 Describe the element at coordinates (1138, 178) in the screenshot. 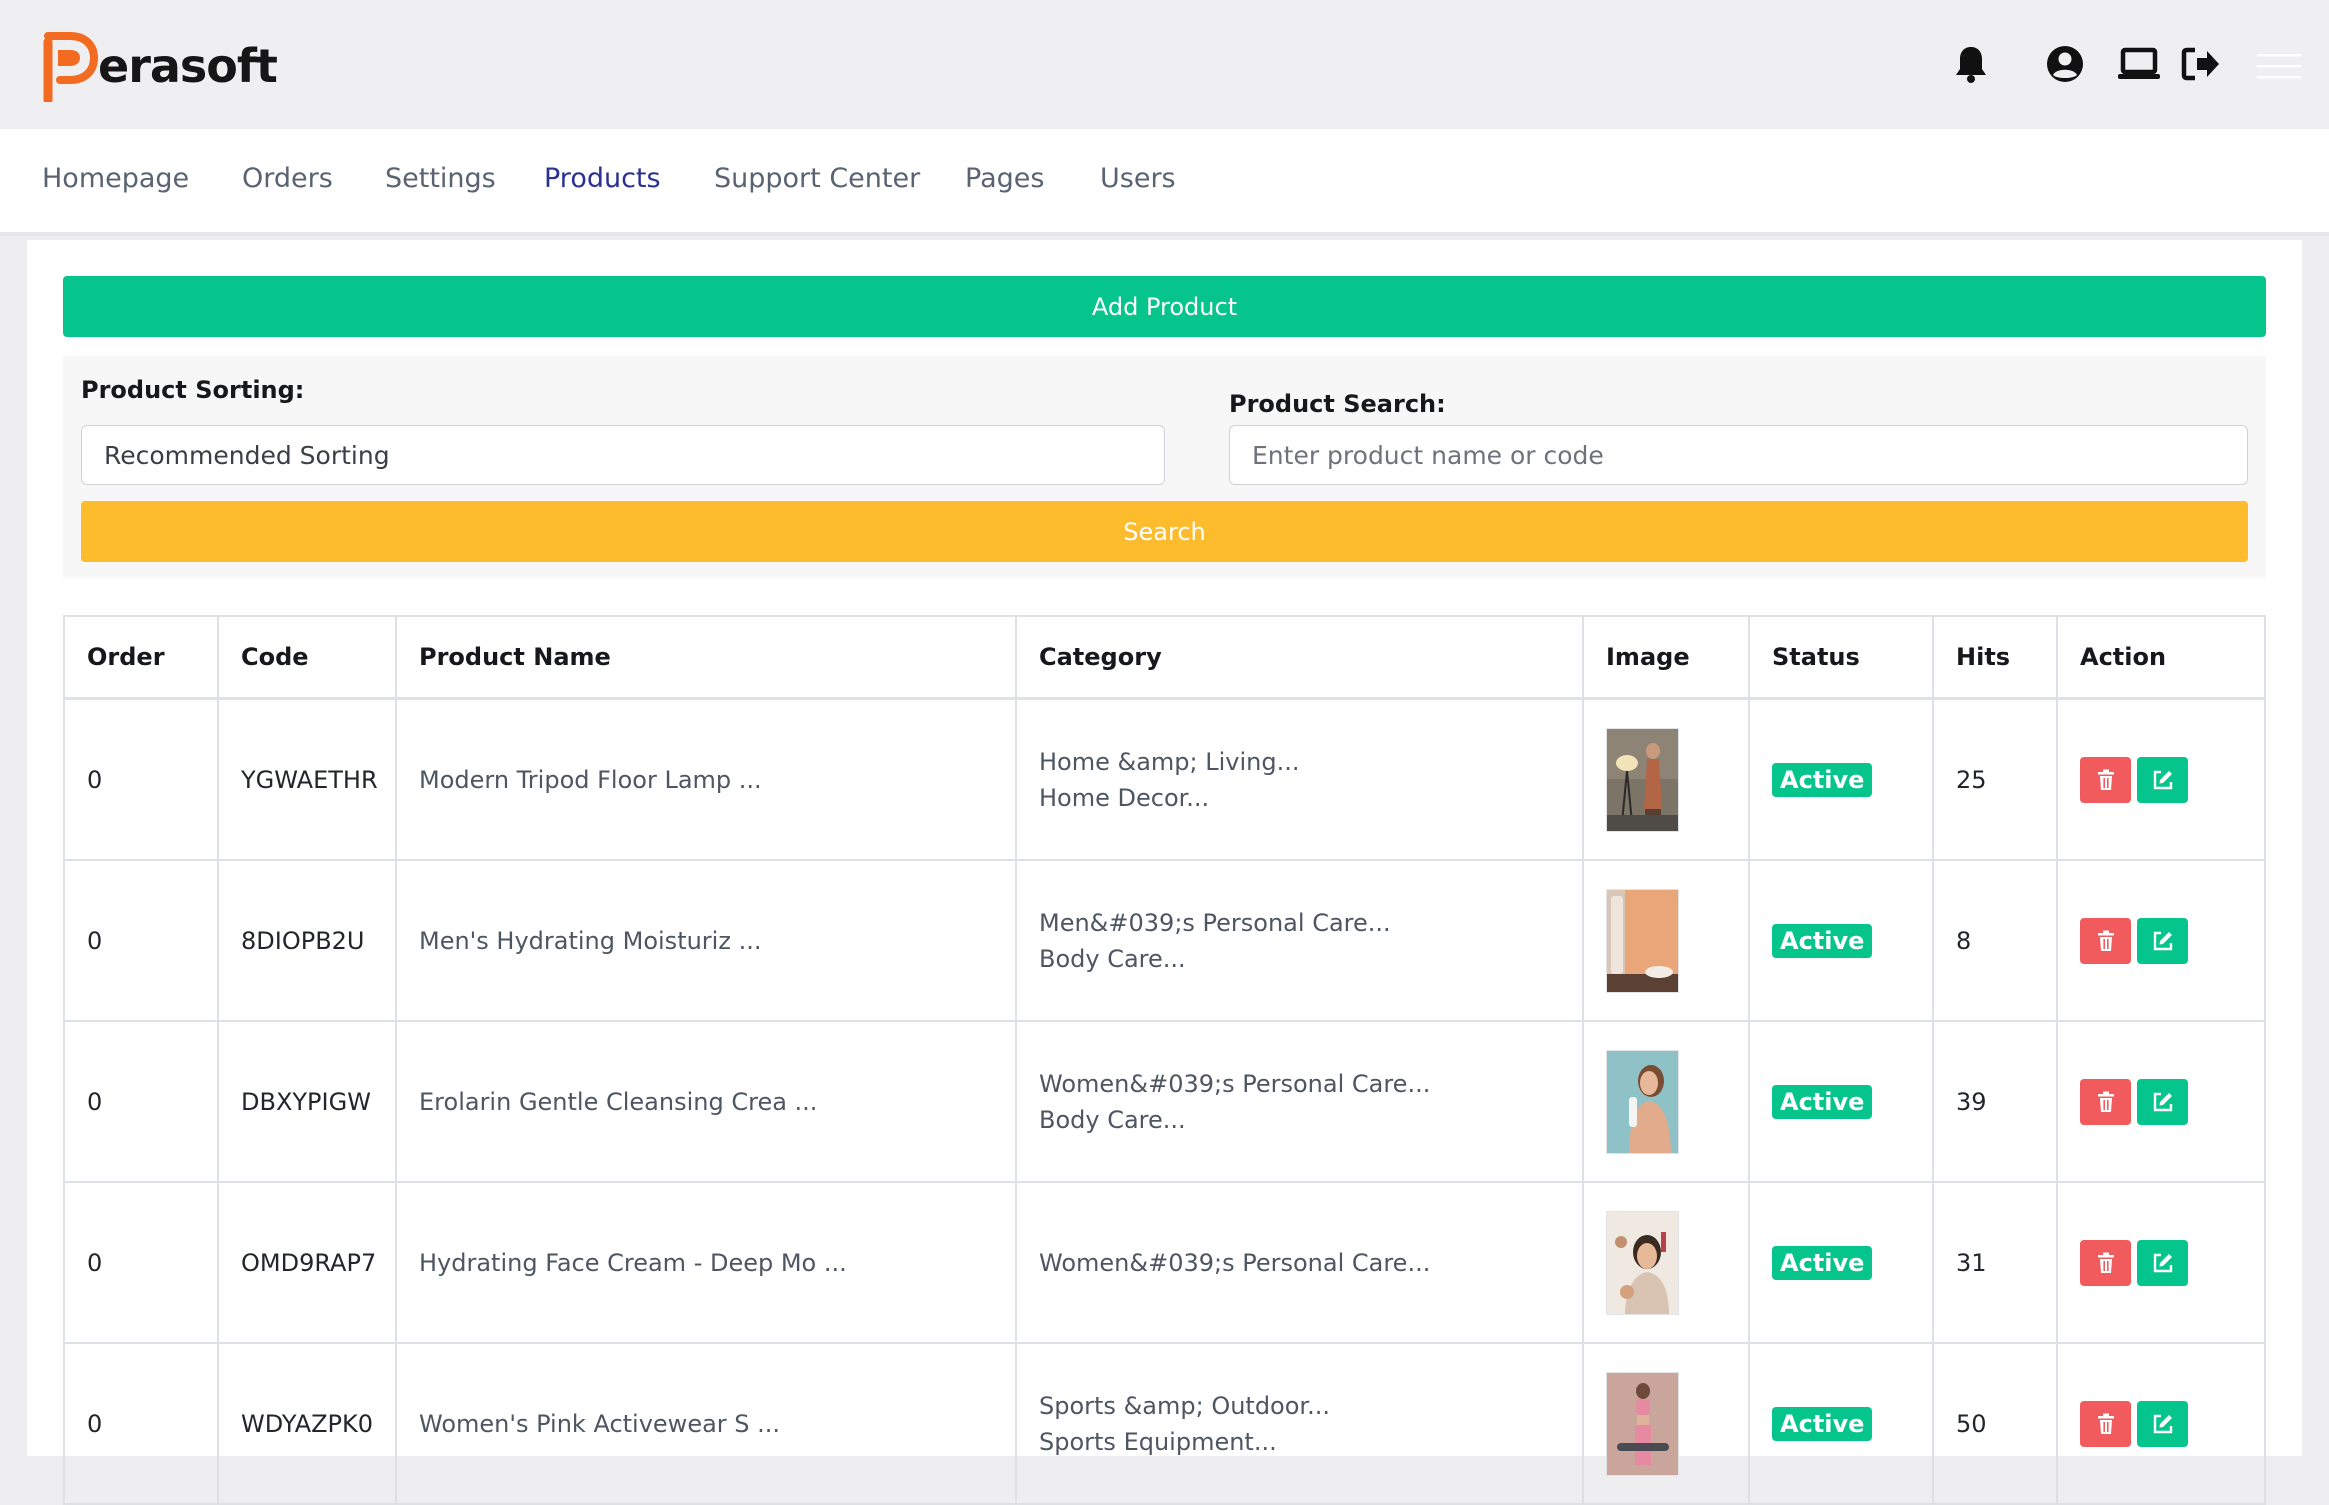

I see `nav-item-users: Users` at that location.